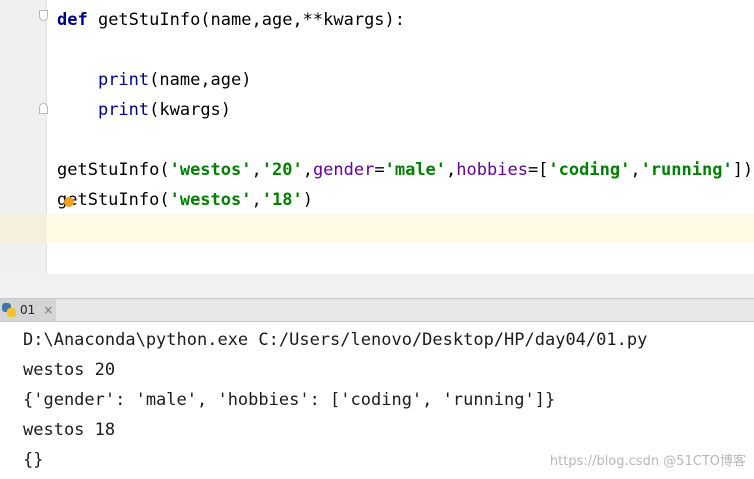 This screenshot has width=754, height=479. Describe the element at coordinates (48, 310) in the screenshot. I see `close-icon: ×` at that location.